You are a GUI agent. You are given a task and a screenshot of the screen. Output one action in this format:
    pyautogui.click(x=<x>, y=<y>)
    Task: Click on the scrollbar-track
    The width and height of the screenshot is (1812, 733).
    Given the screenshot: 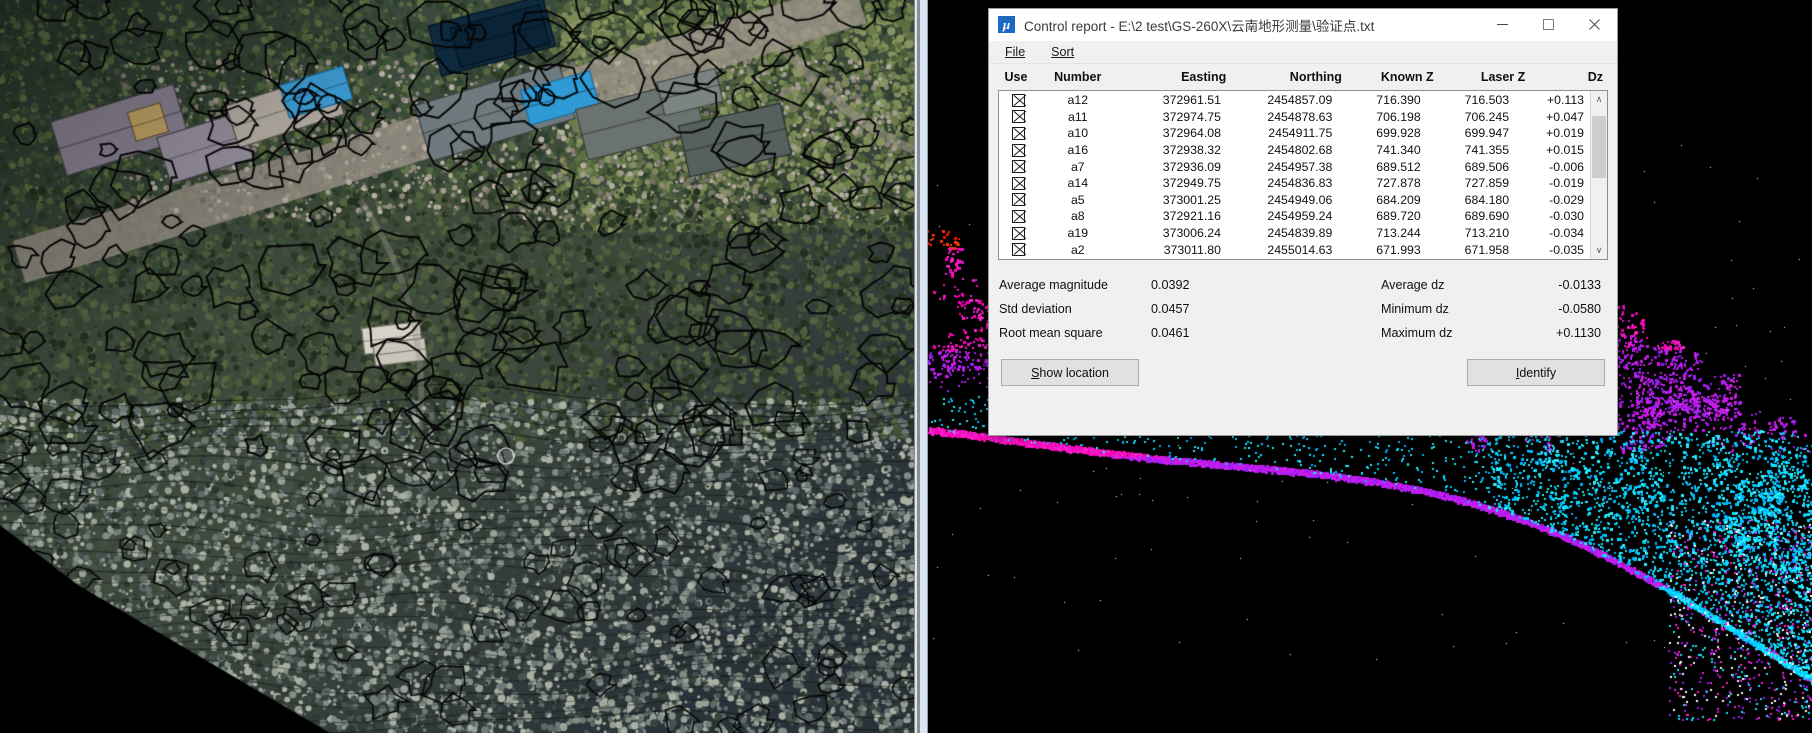 What is the action you would take?
    pyautogui.click(x=1599, y=175)
    